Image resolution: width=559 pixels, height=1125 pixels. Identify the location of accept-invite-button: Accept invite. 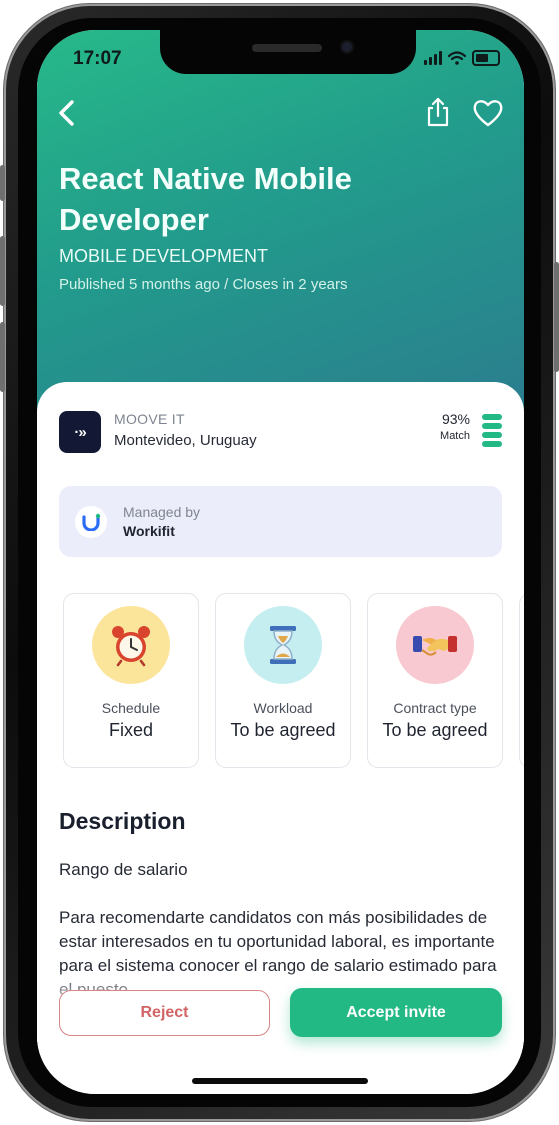
(396, 1012).